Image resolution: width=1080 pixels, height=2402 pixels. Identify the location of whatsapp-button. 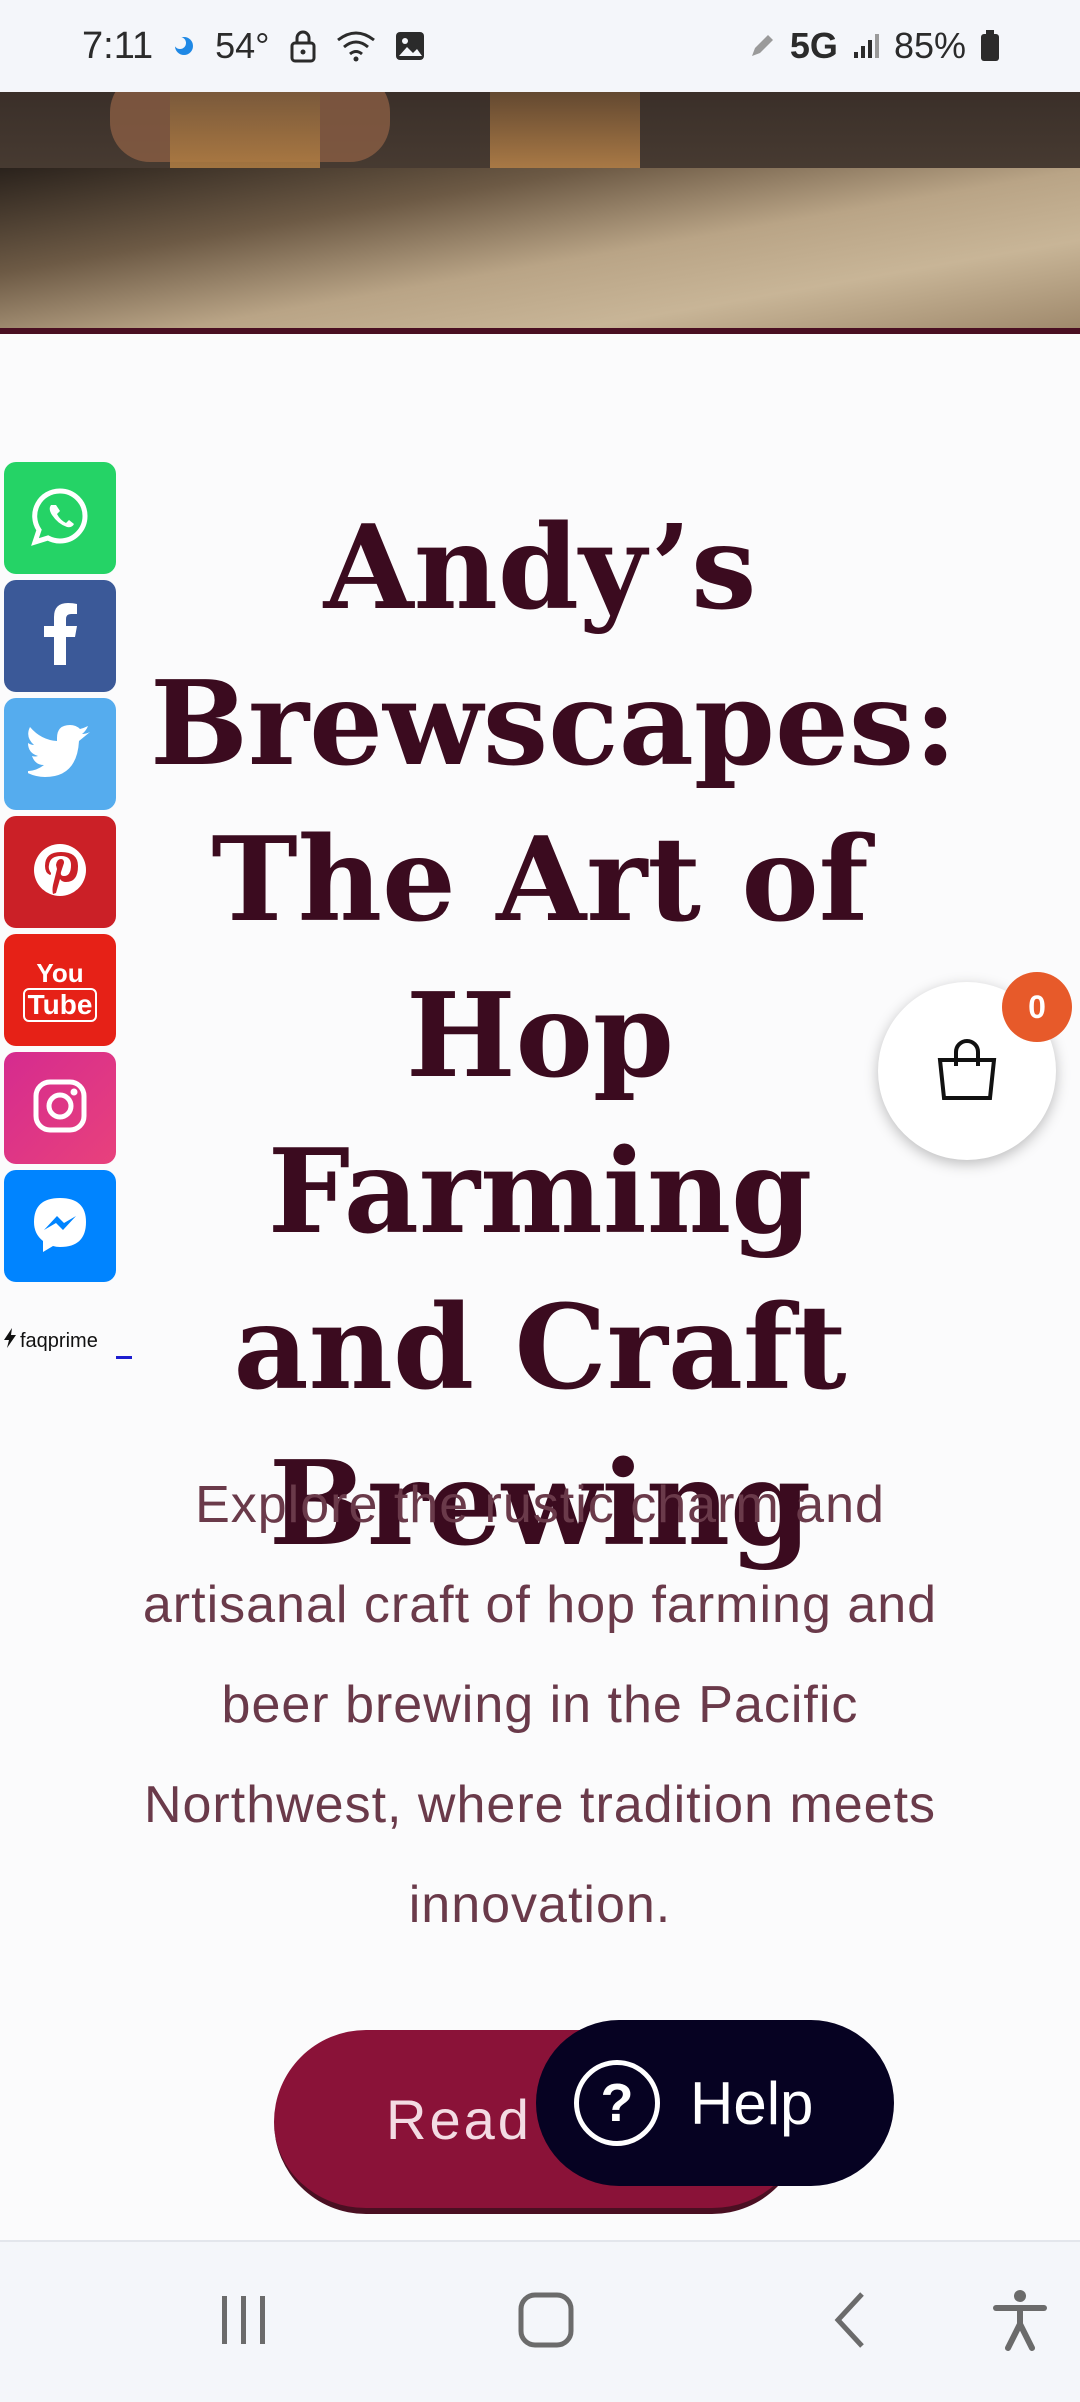
(60, 518).